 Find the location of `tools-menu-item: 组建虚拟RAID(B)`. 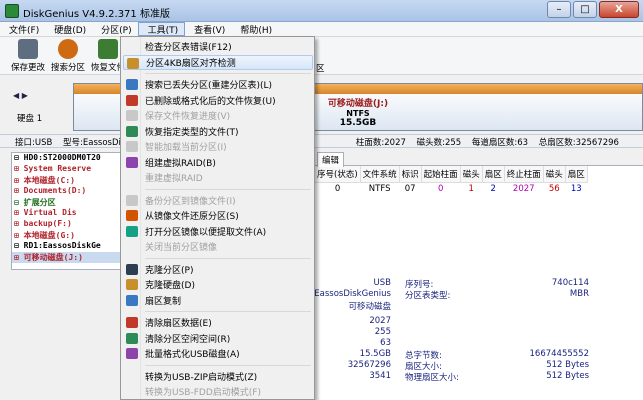

tools-menu-item: 组建虚拟RAID(B) is located at coordinates (218, 162).